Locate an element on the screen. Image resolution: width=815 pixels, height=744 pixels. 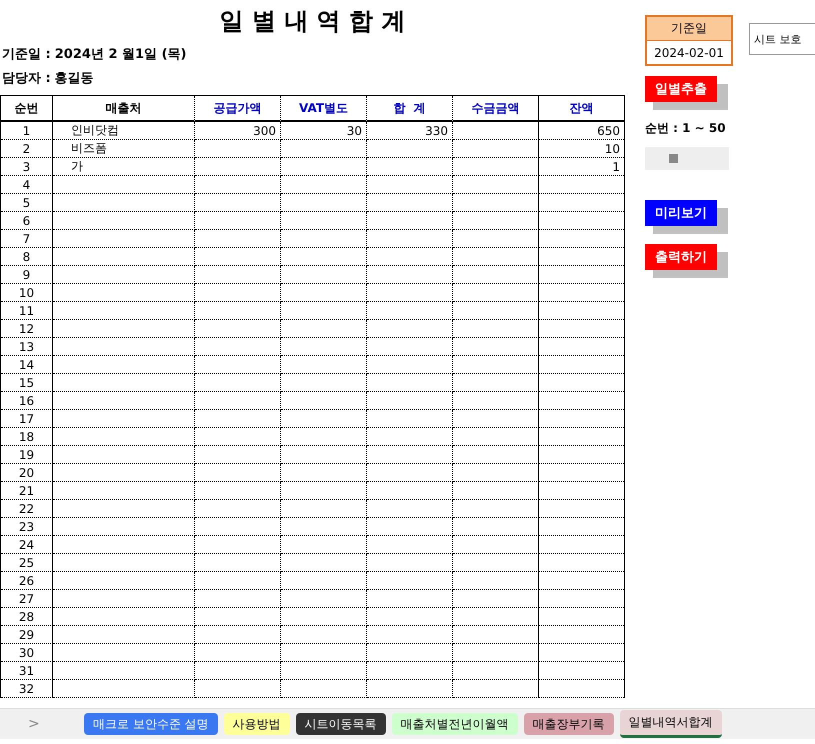
table-cell: 7 is located at coordinates (27, 239).